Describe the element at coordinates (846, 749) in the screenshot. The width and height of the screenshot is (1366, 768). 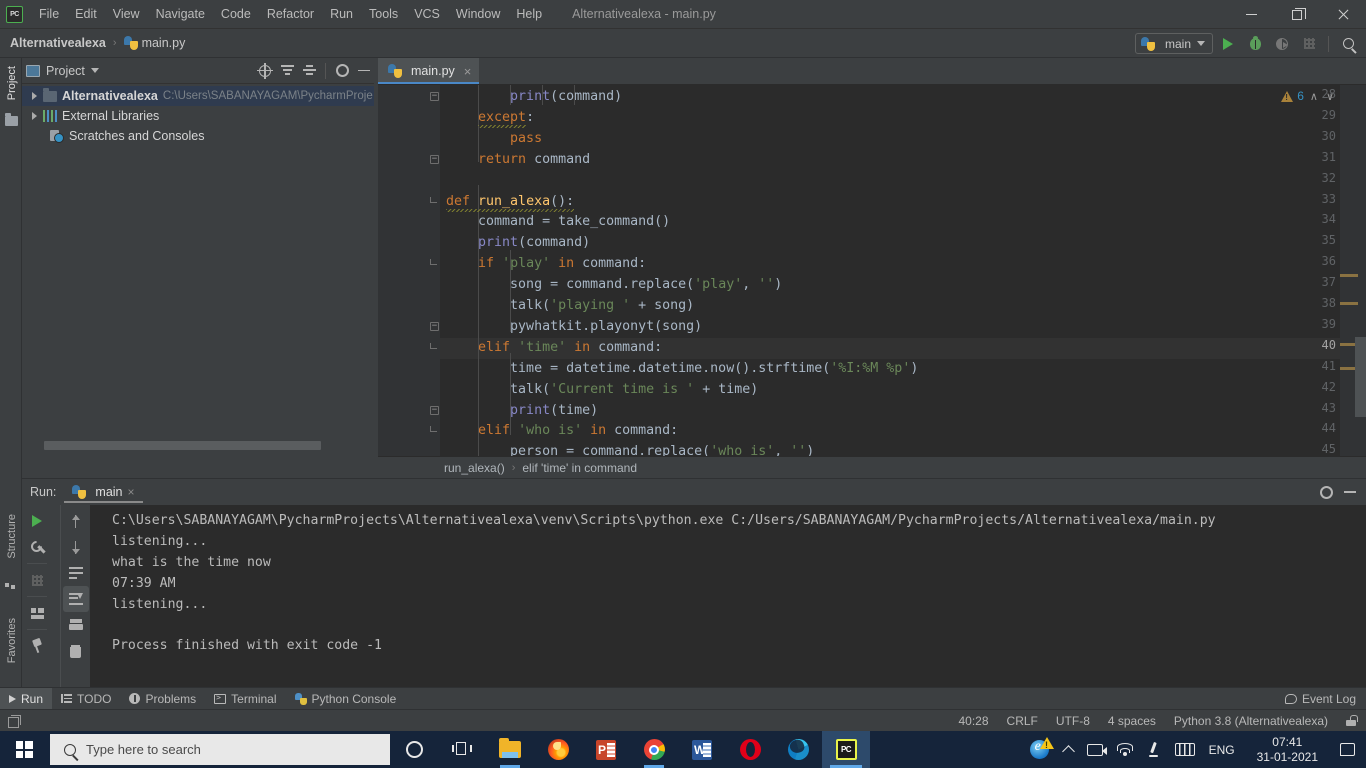
I see `taskbar-app-pycharm: PC` at that location.